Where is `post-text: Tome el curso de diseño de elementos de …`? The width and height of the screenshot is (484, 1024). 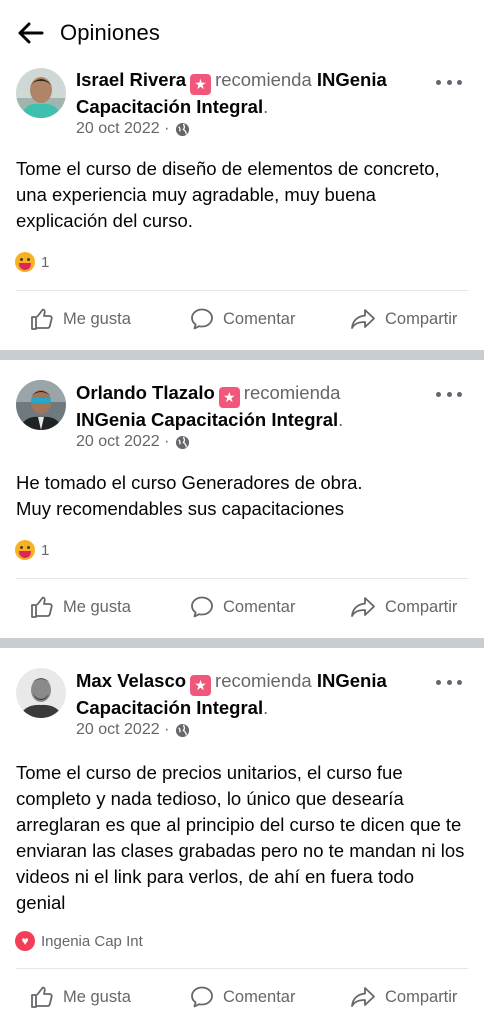
post-text: Tome el curso de diseño de elementos de … is located at coordinates (228, 194).